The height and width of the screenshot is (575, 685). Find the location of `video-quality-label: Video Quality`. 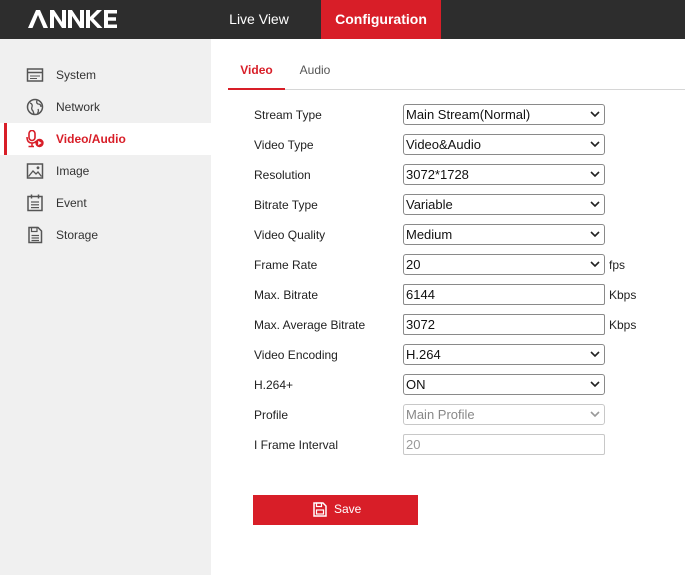

video-quality-label: Video Quality is located at coordinates (290, 235).